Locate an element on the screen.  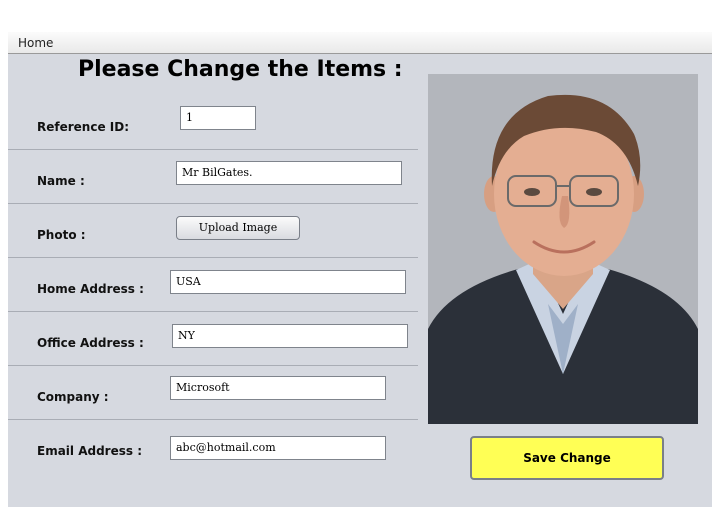
home-address-label: Home Address : is located at coordinates (90, 289).